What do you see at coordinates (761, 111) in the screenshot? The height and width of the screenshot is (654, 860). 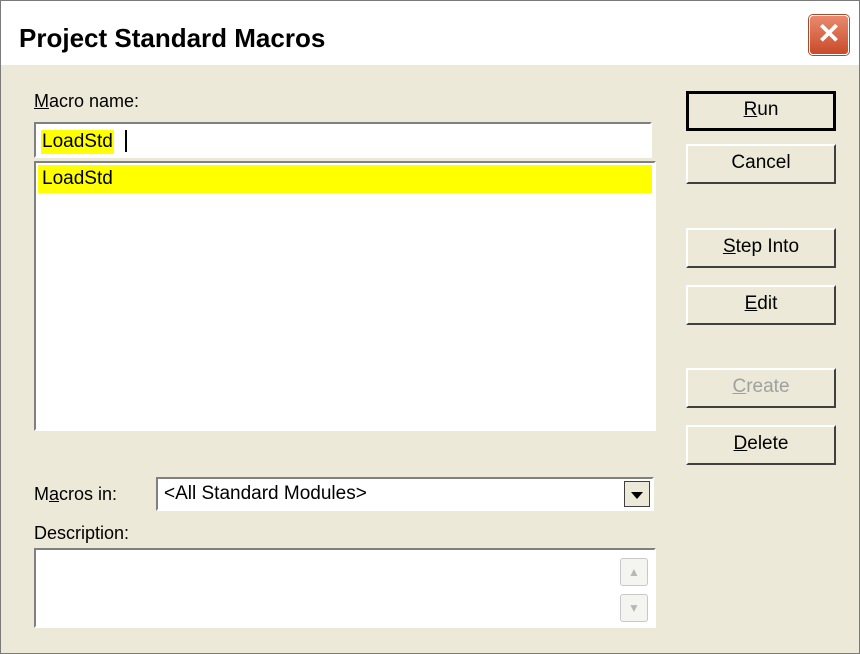 I see `run-button: Run` at bounding box center [761, 111].